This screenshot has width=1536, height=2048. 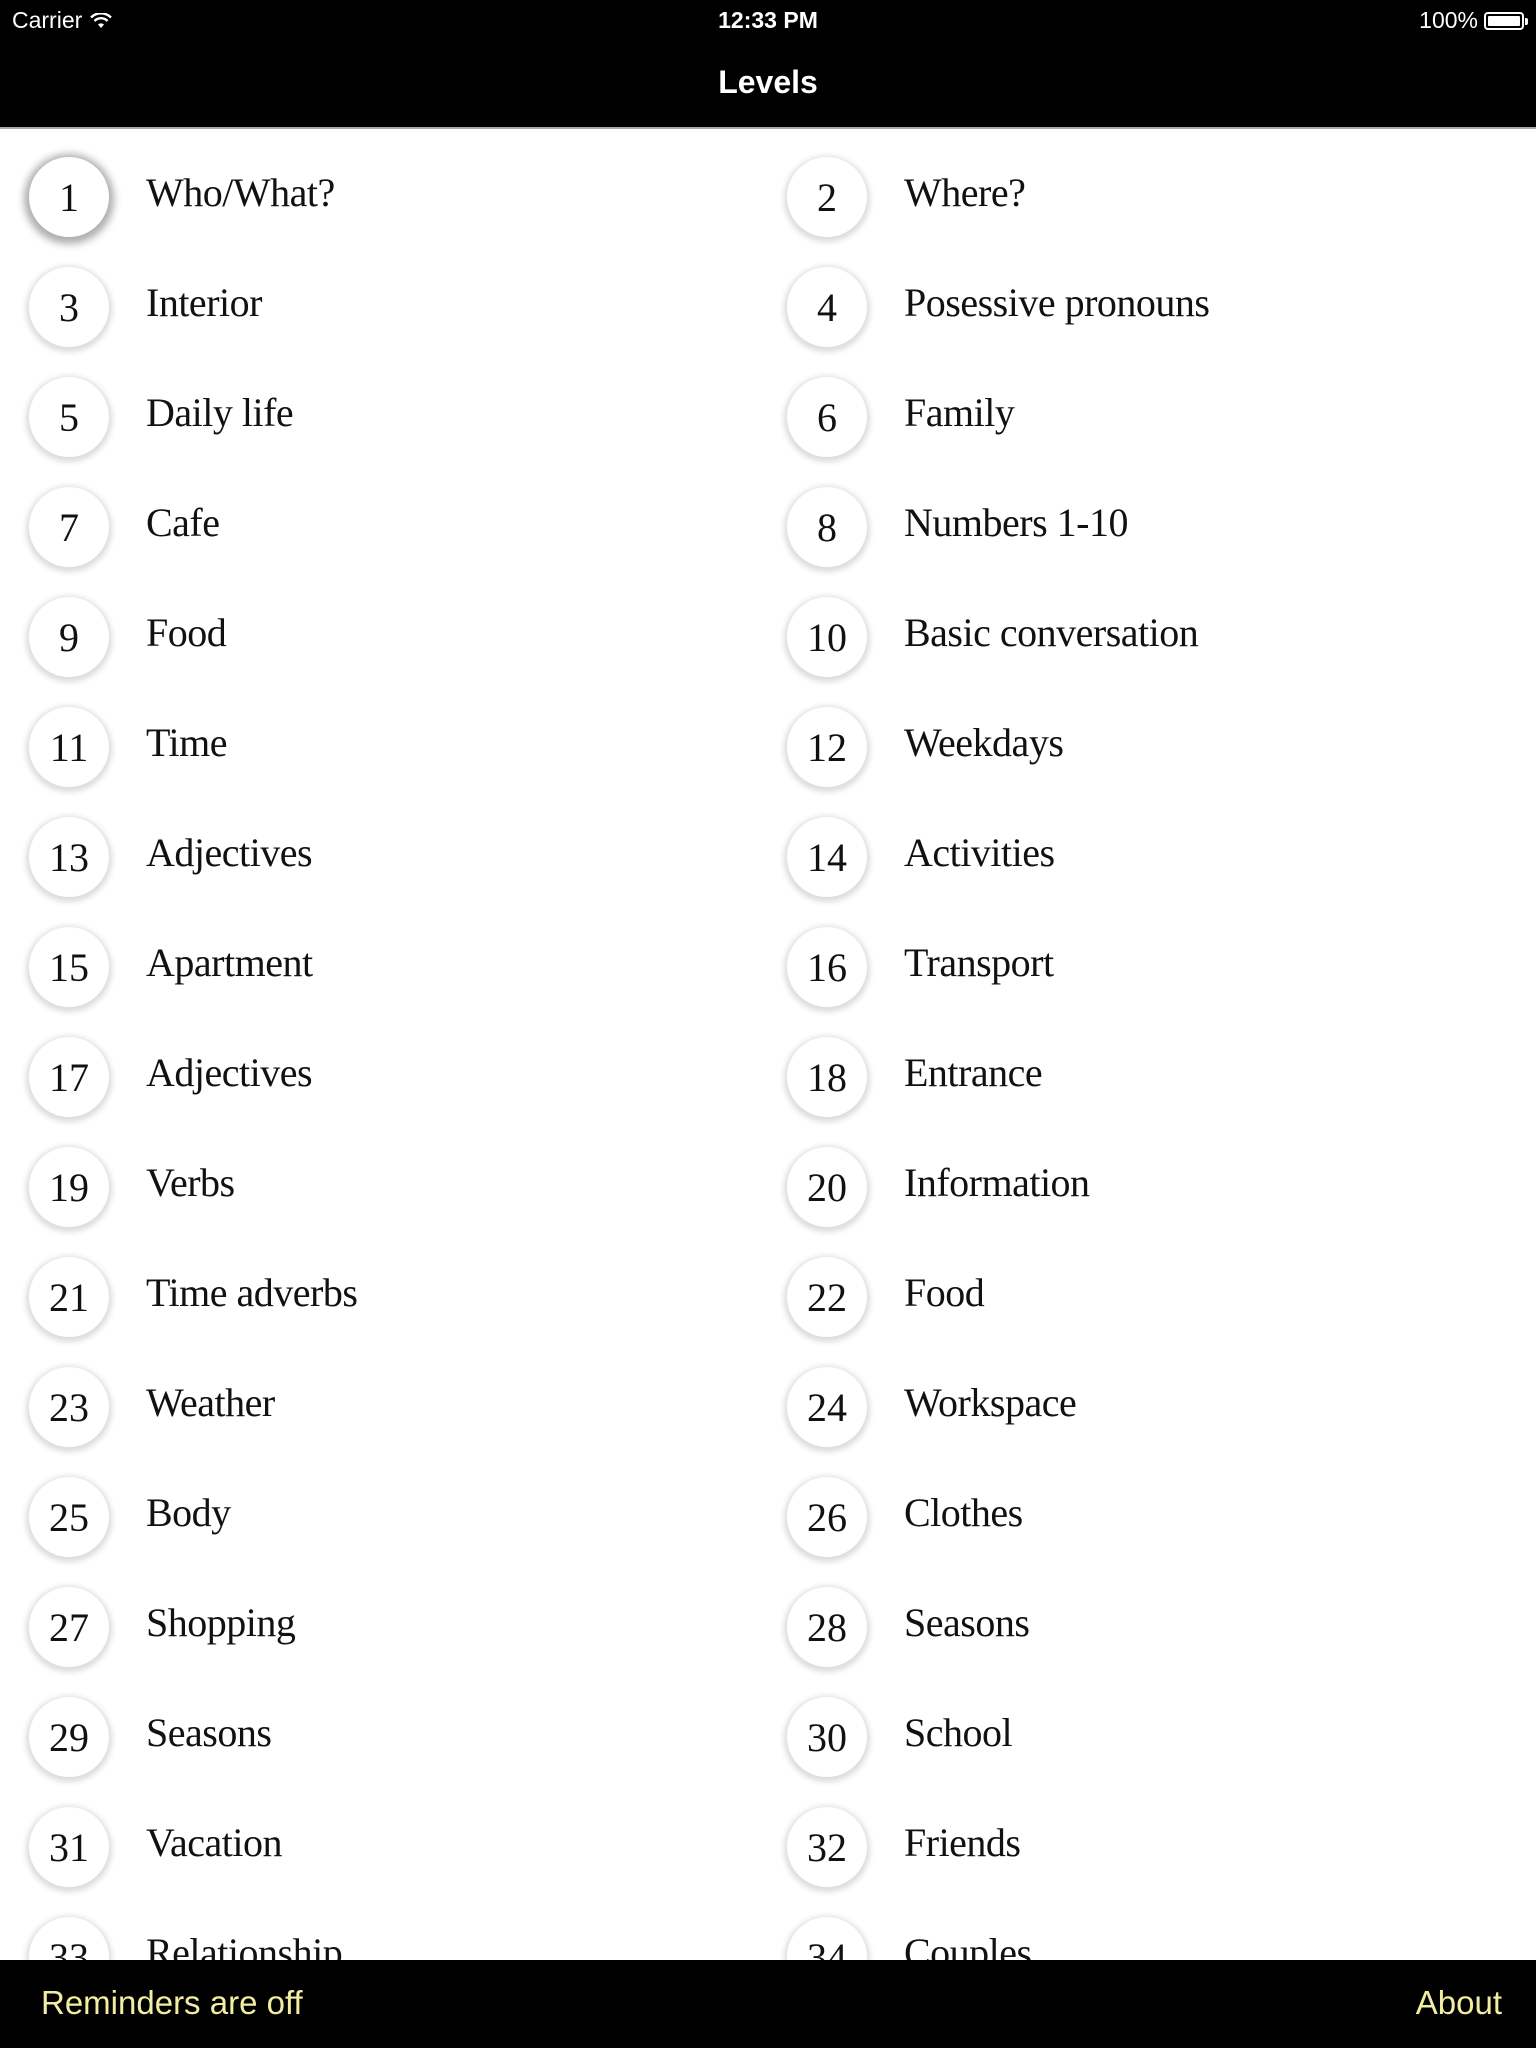 What do you see at coordinates (959, 412) in the screenshot?
I see `level-label: Family` at bounding box center [959, 412].